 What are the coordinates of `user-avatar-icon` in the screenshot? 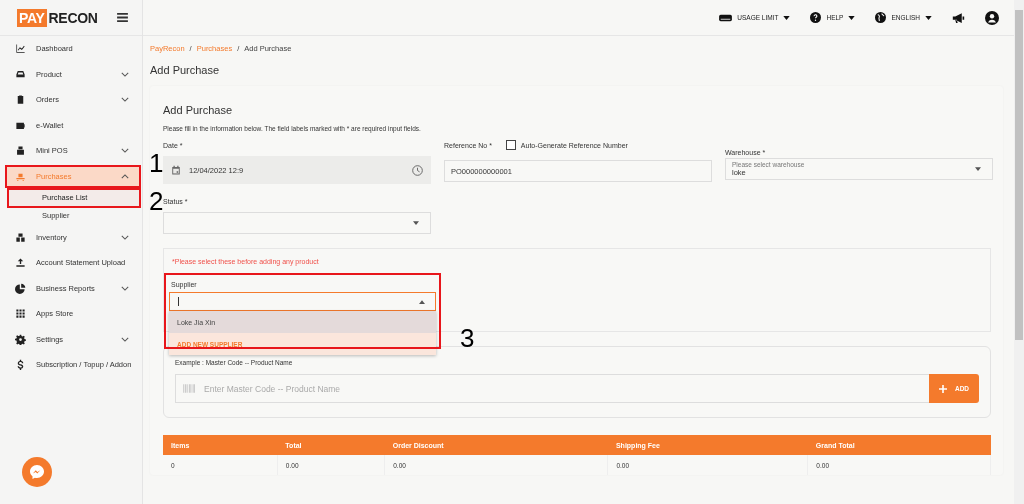 It's located at (992, 17).